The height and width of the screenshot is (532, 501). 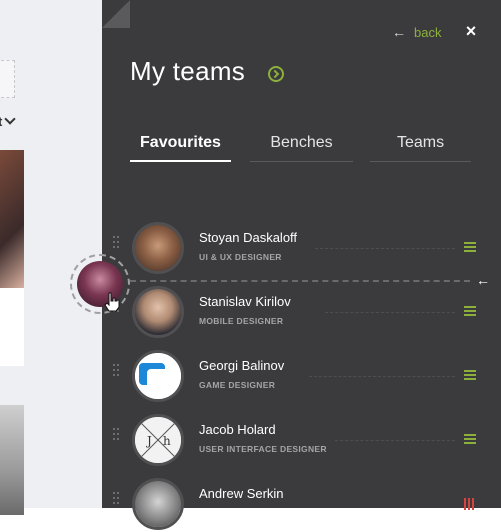 I want to click on back-arrow-icon: ←, so click(x=399, y=32).